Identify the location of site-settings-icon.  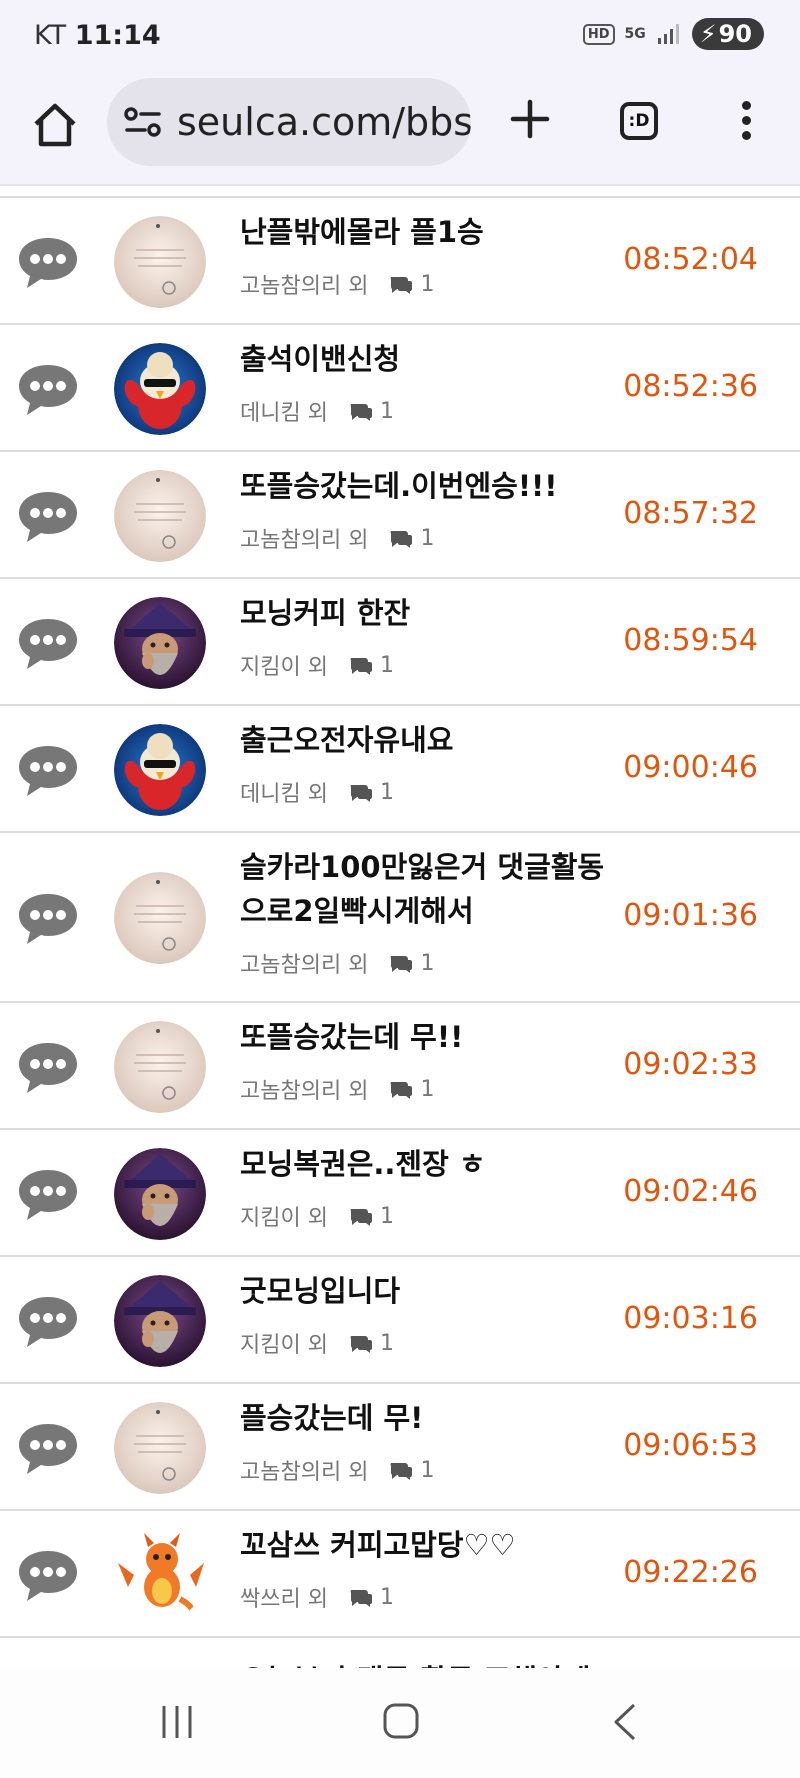
(143, 122).